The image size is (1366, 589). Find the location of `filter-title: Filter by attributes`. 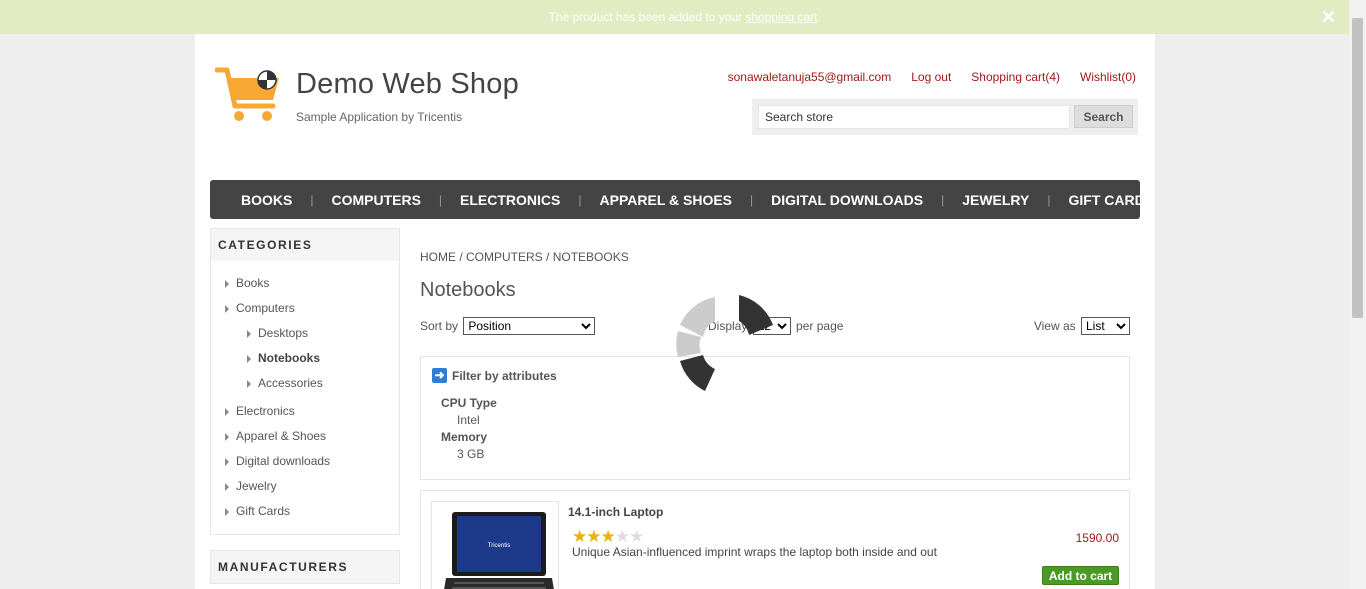

filter-title: Filter by attributes is located at coordinates (504, 375).